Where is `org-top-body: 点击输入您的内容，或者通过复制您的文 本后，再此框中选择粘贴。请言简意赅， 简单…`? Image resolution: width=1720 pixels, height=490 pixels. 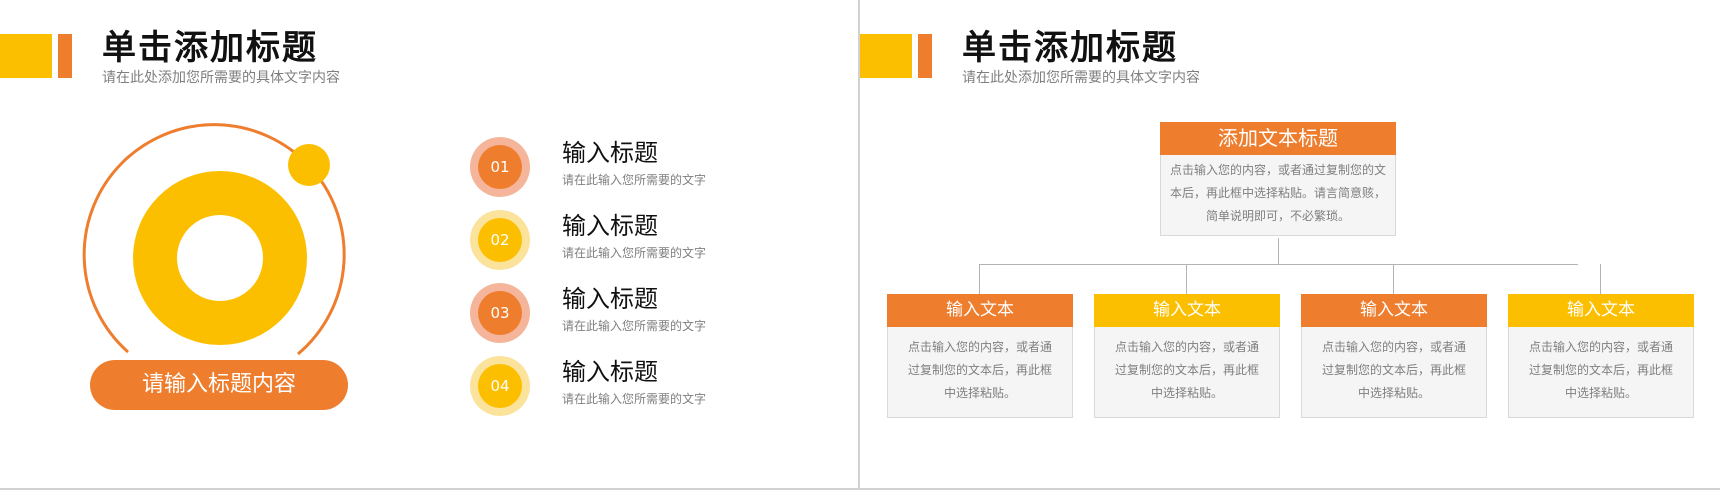 org-top-body: 点击输入您的内容，或者通过复制您的文 本后，再此框中选择粘贴。请言简意赅， 简单… is located at coordinates (1278, 195).